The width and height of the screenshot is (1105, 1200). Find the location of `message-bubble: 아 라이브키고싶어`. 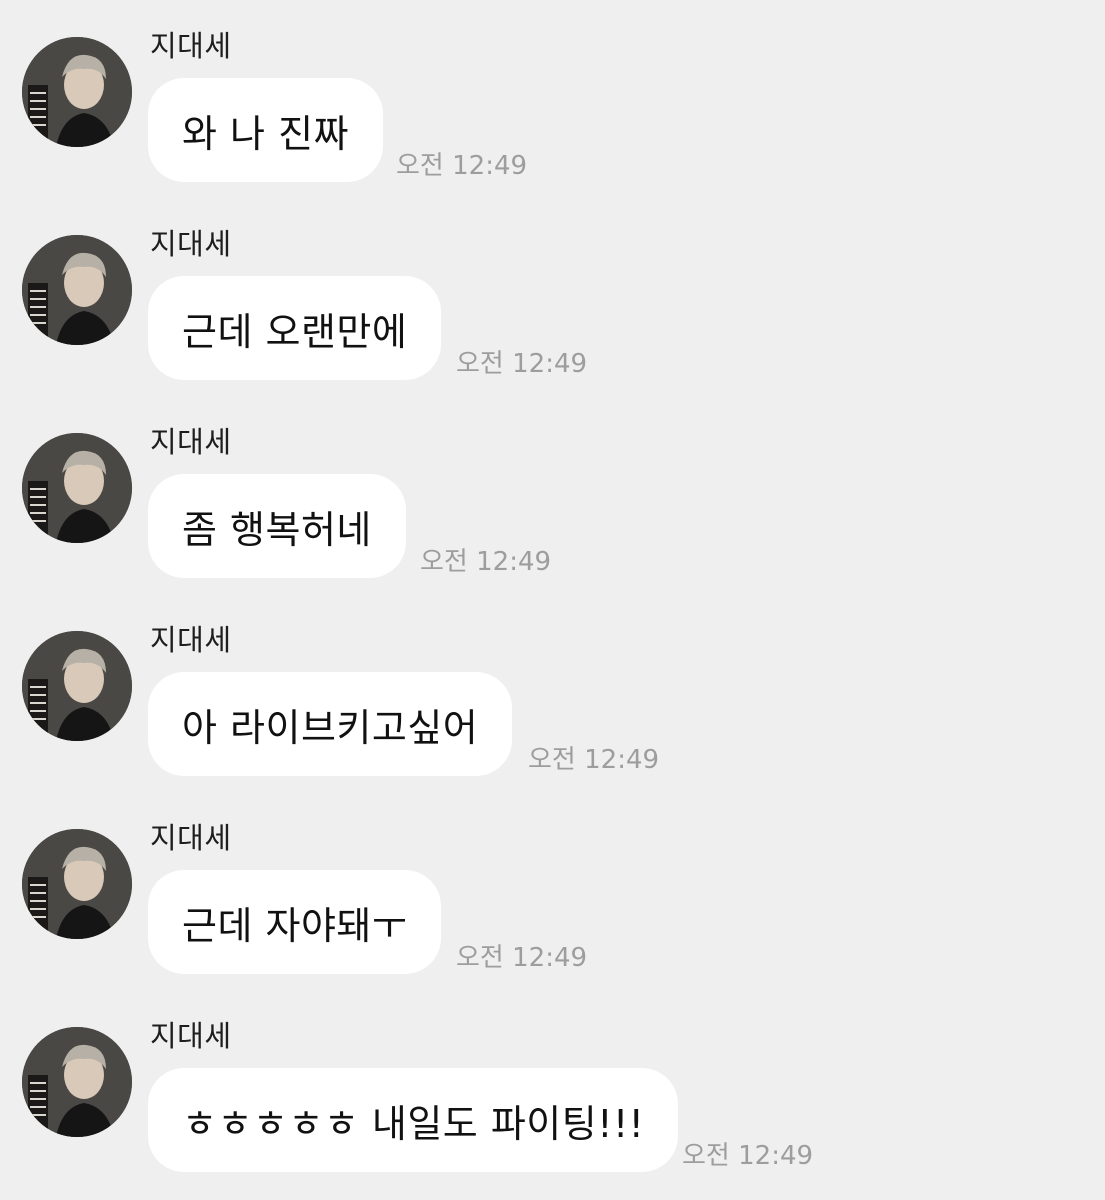

message-bubble: 아 라이브키고싶어 is located at coordinates (330, 724).